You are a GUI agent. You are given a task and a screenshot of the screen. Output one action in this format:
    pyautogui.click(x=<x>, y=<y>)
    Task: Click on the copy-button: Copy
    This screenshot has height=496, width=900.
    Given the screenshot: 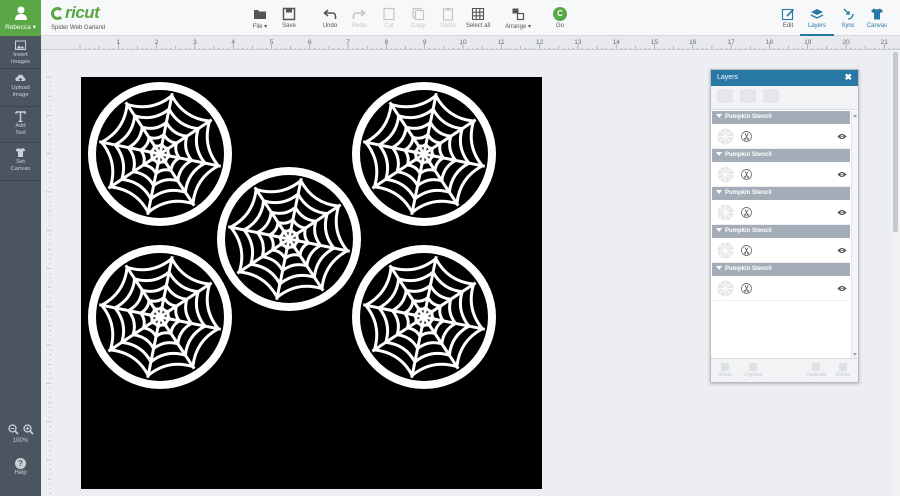 What is the action you would take?
    pyautogui.click(x=418, y=18)
    